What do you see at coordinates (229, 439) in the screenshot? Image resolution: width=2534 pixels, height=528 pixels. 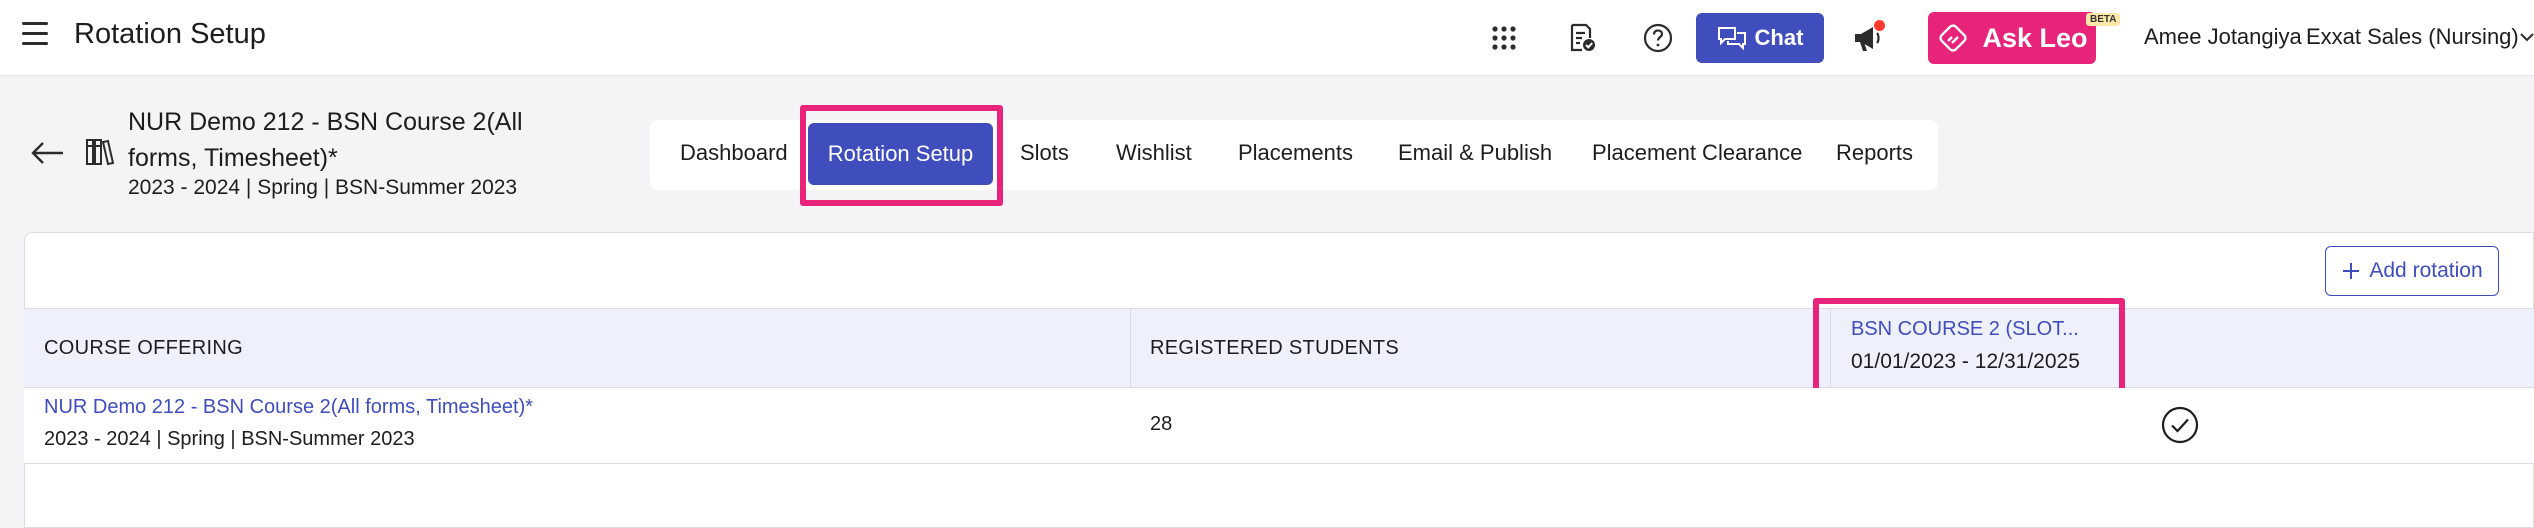 I see `course-offering-meta: 2023 - 2024 | Spring | BSN-Summer 2023` at bounding box center [229, 439].